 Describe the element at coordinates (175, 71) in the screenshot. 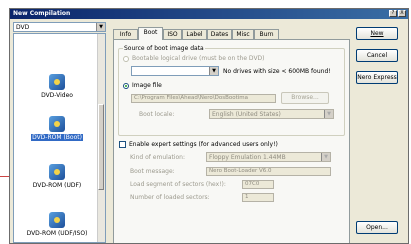

I see `boot-drive-select: ▼` at that location.